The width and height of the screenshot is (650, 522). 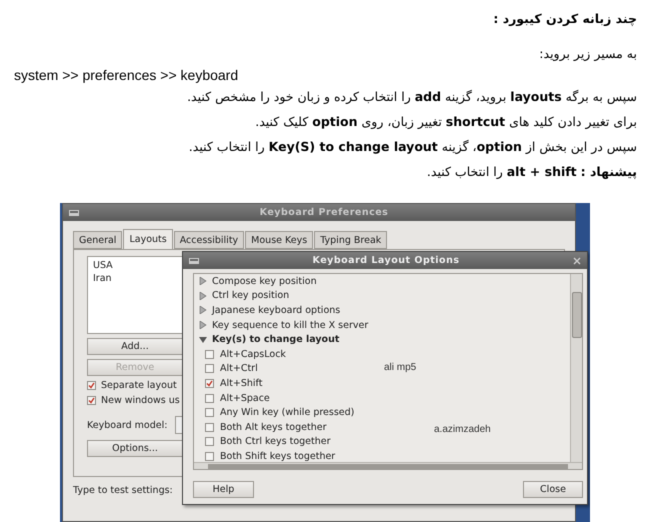 I want to click on model-label: Keyboard model:, so click(x=127, y=425).